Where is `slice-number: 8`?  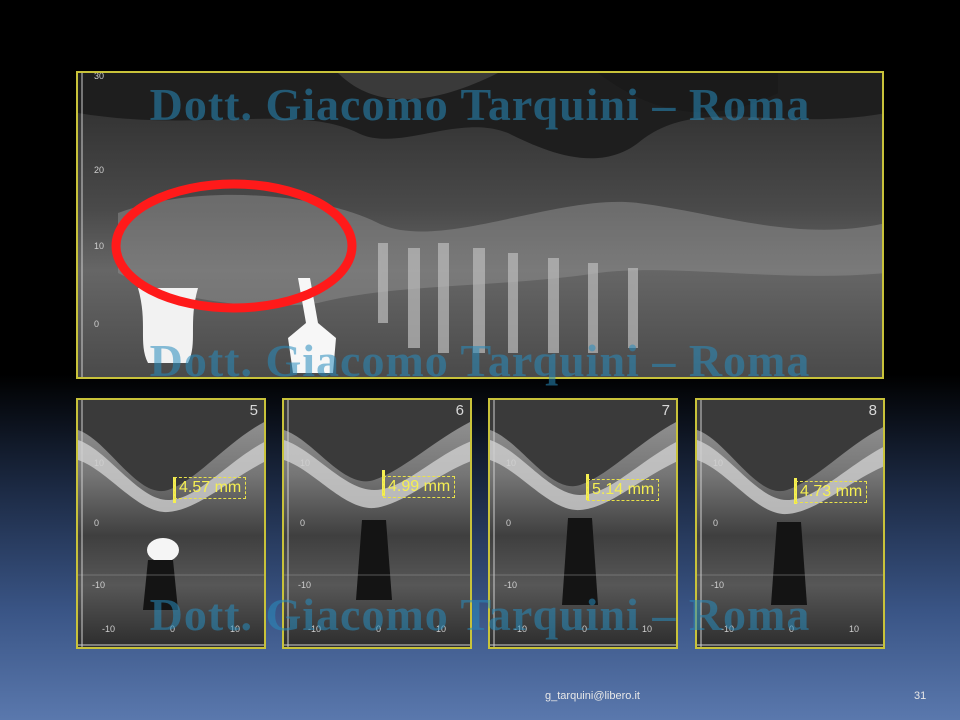
slice-number: 8 is located at coordinates (872, 410).